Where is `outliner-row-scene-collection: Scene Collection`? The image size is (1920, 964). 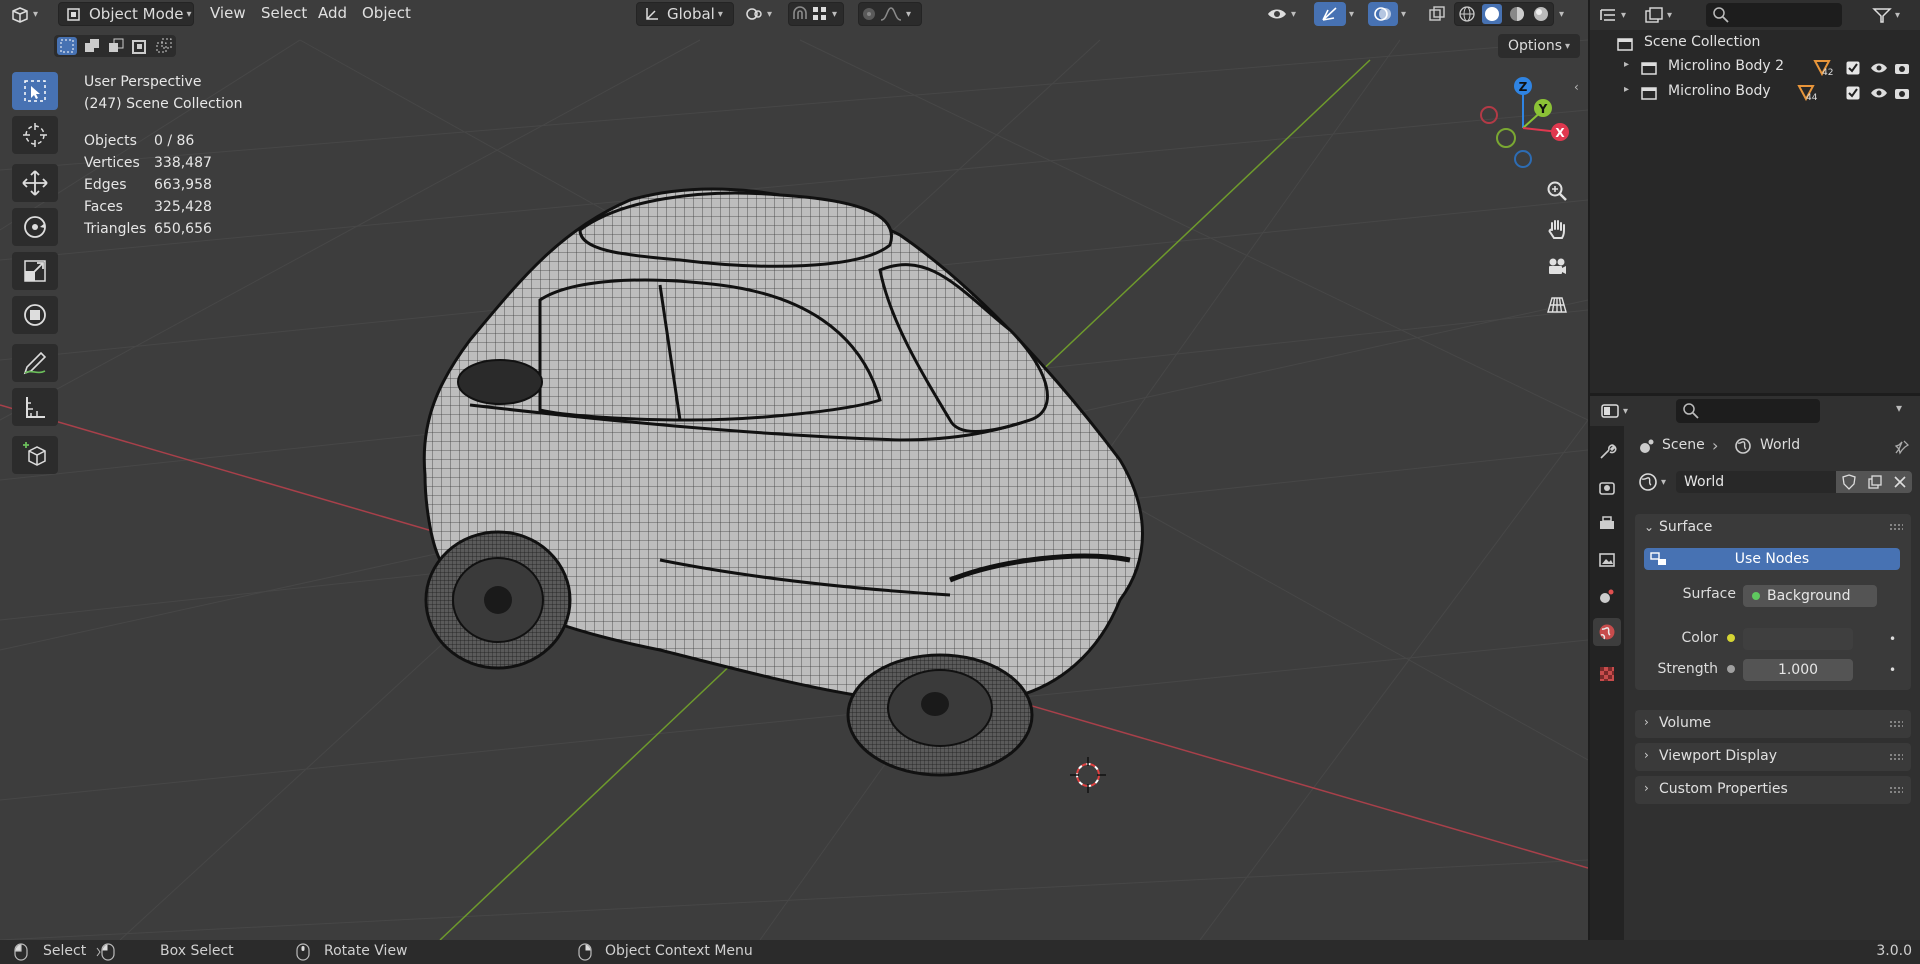 outliner-row-scene-collection: Scene Collection is located at coordinates (1755, 44).